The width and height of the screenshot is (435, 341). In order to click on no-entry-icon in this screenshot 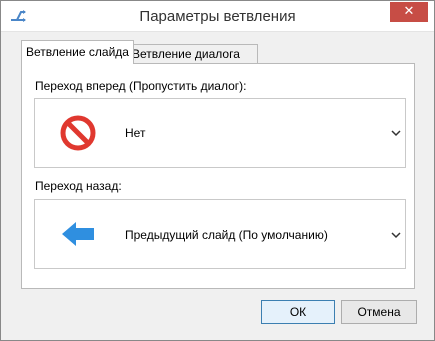, I will do `click(78, 133)`.